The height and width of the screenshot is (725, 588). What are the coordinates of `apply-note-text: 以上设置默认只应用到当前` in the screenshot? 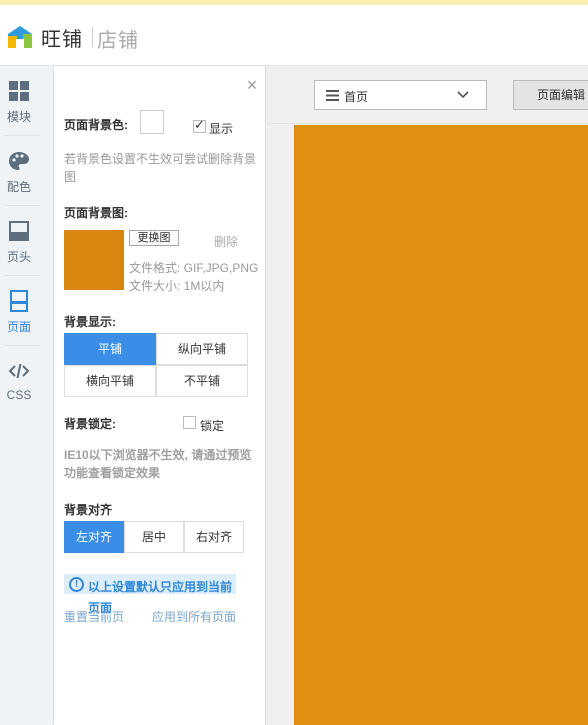 It's located at (160, 587).